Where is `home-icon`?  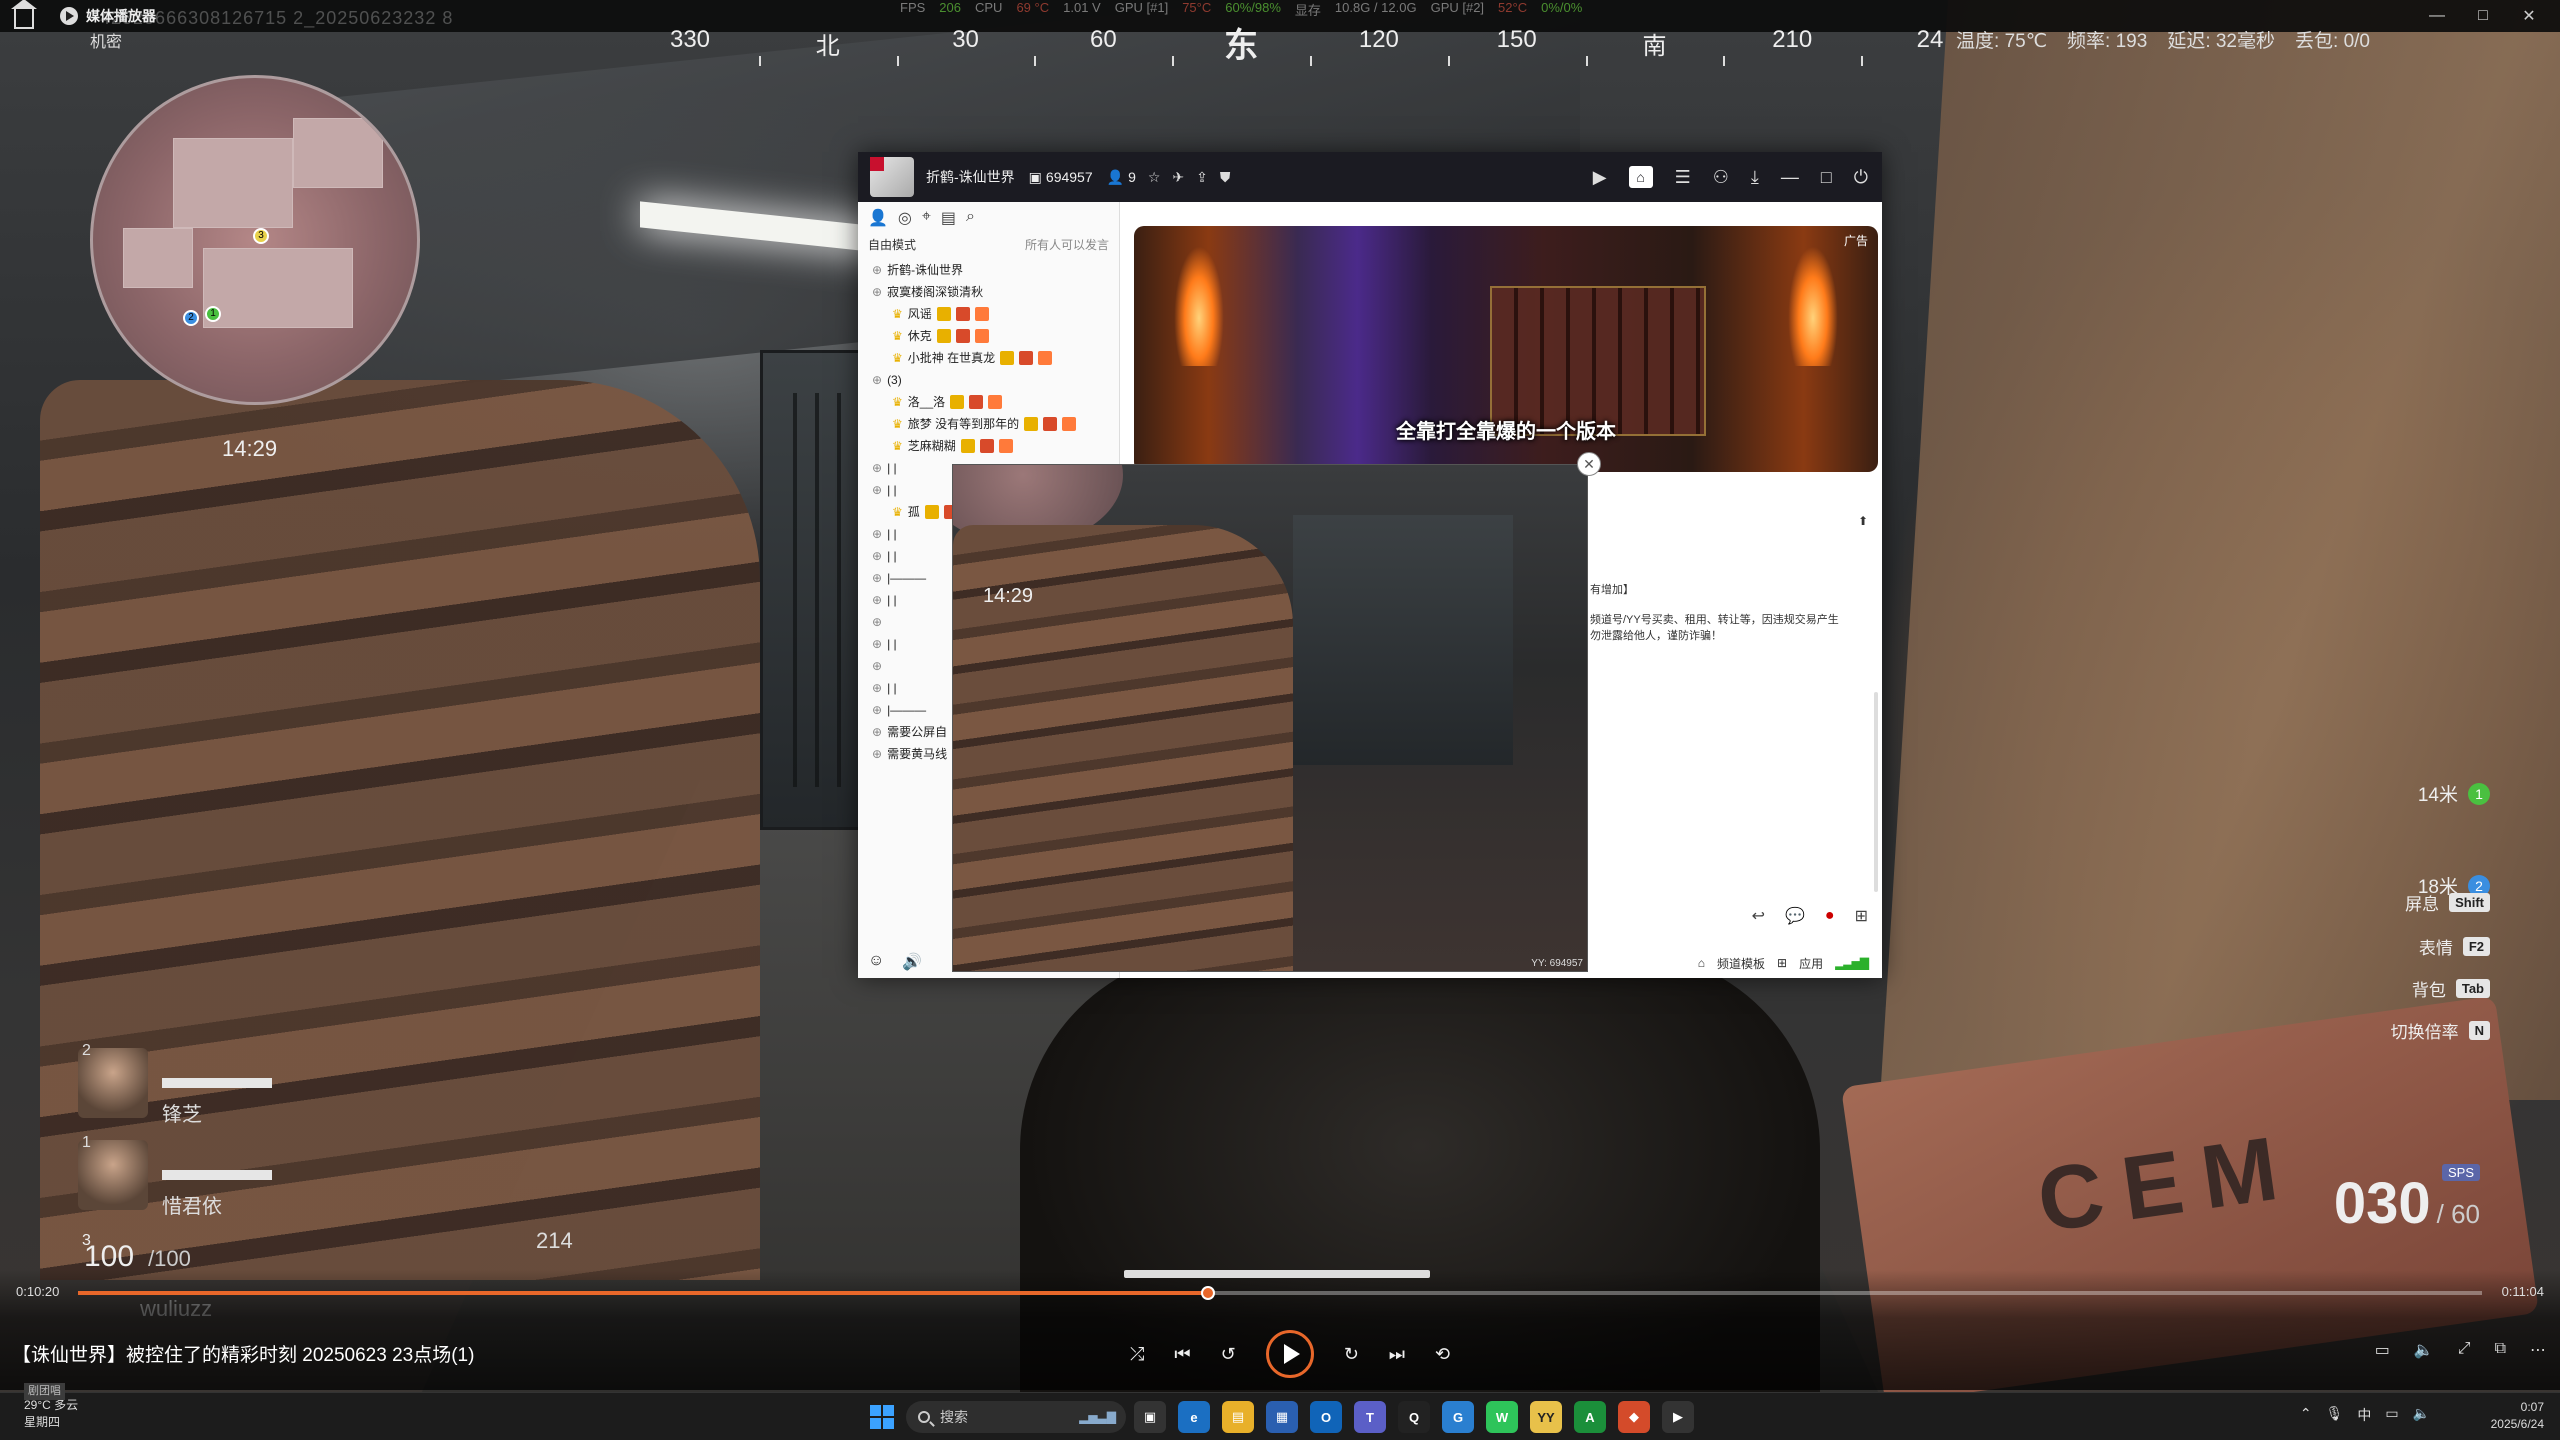 home-icon is located at coordinates (24, 14).